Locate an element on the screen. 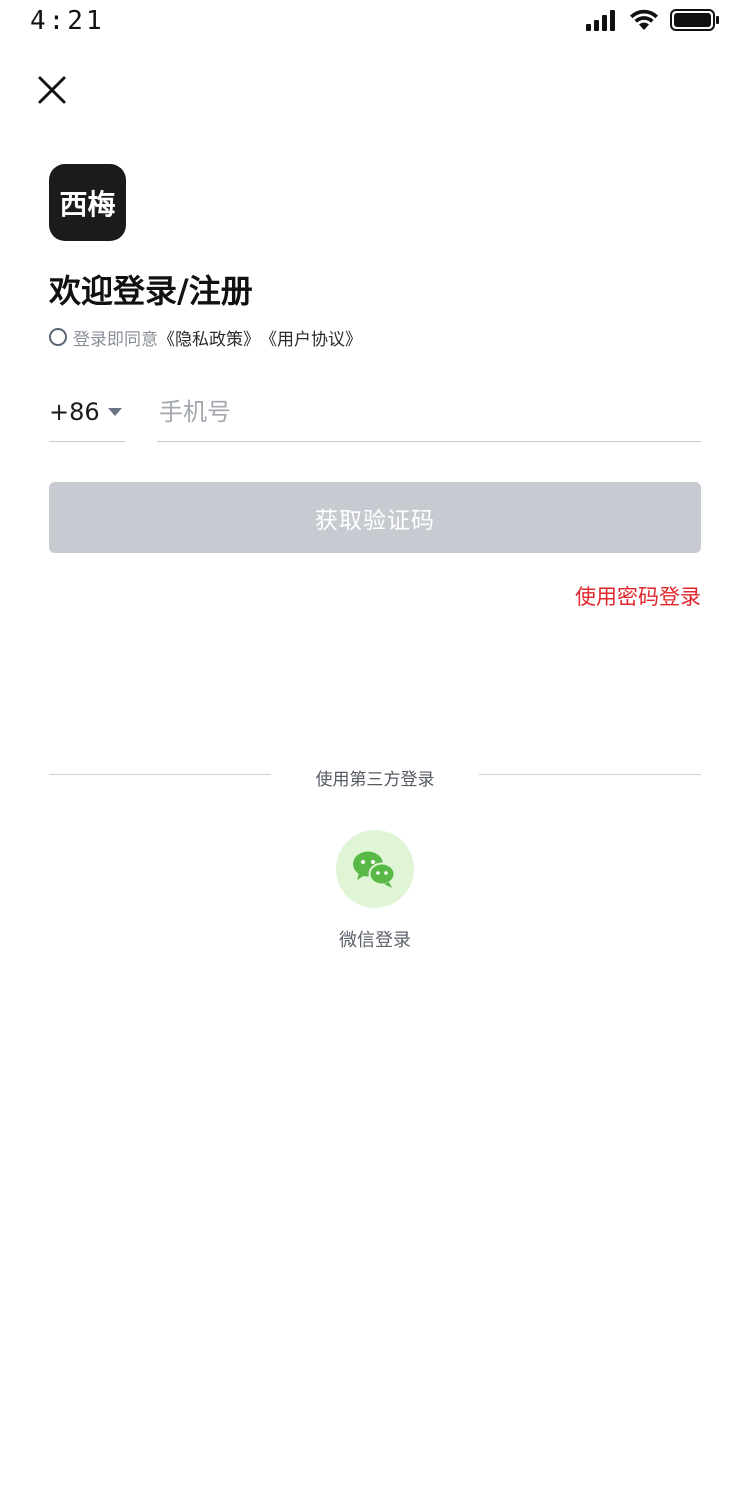 The height and width of the screenshot is (1500, 750). battery-icon is located at coordinates (694, 20).